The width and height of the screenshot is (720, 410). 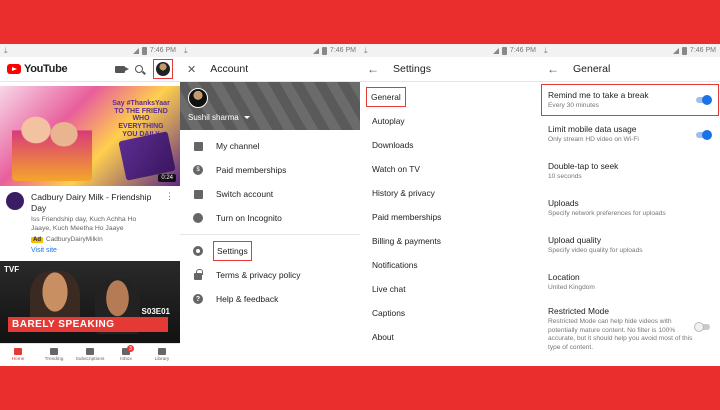 What do you see at coordinates (607, 214) in the screenshot?
I see `setting-subtitle: Specify network preferences for uploads` at bounding box center [607, 214].